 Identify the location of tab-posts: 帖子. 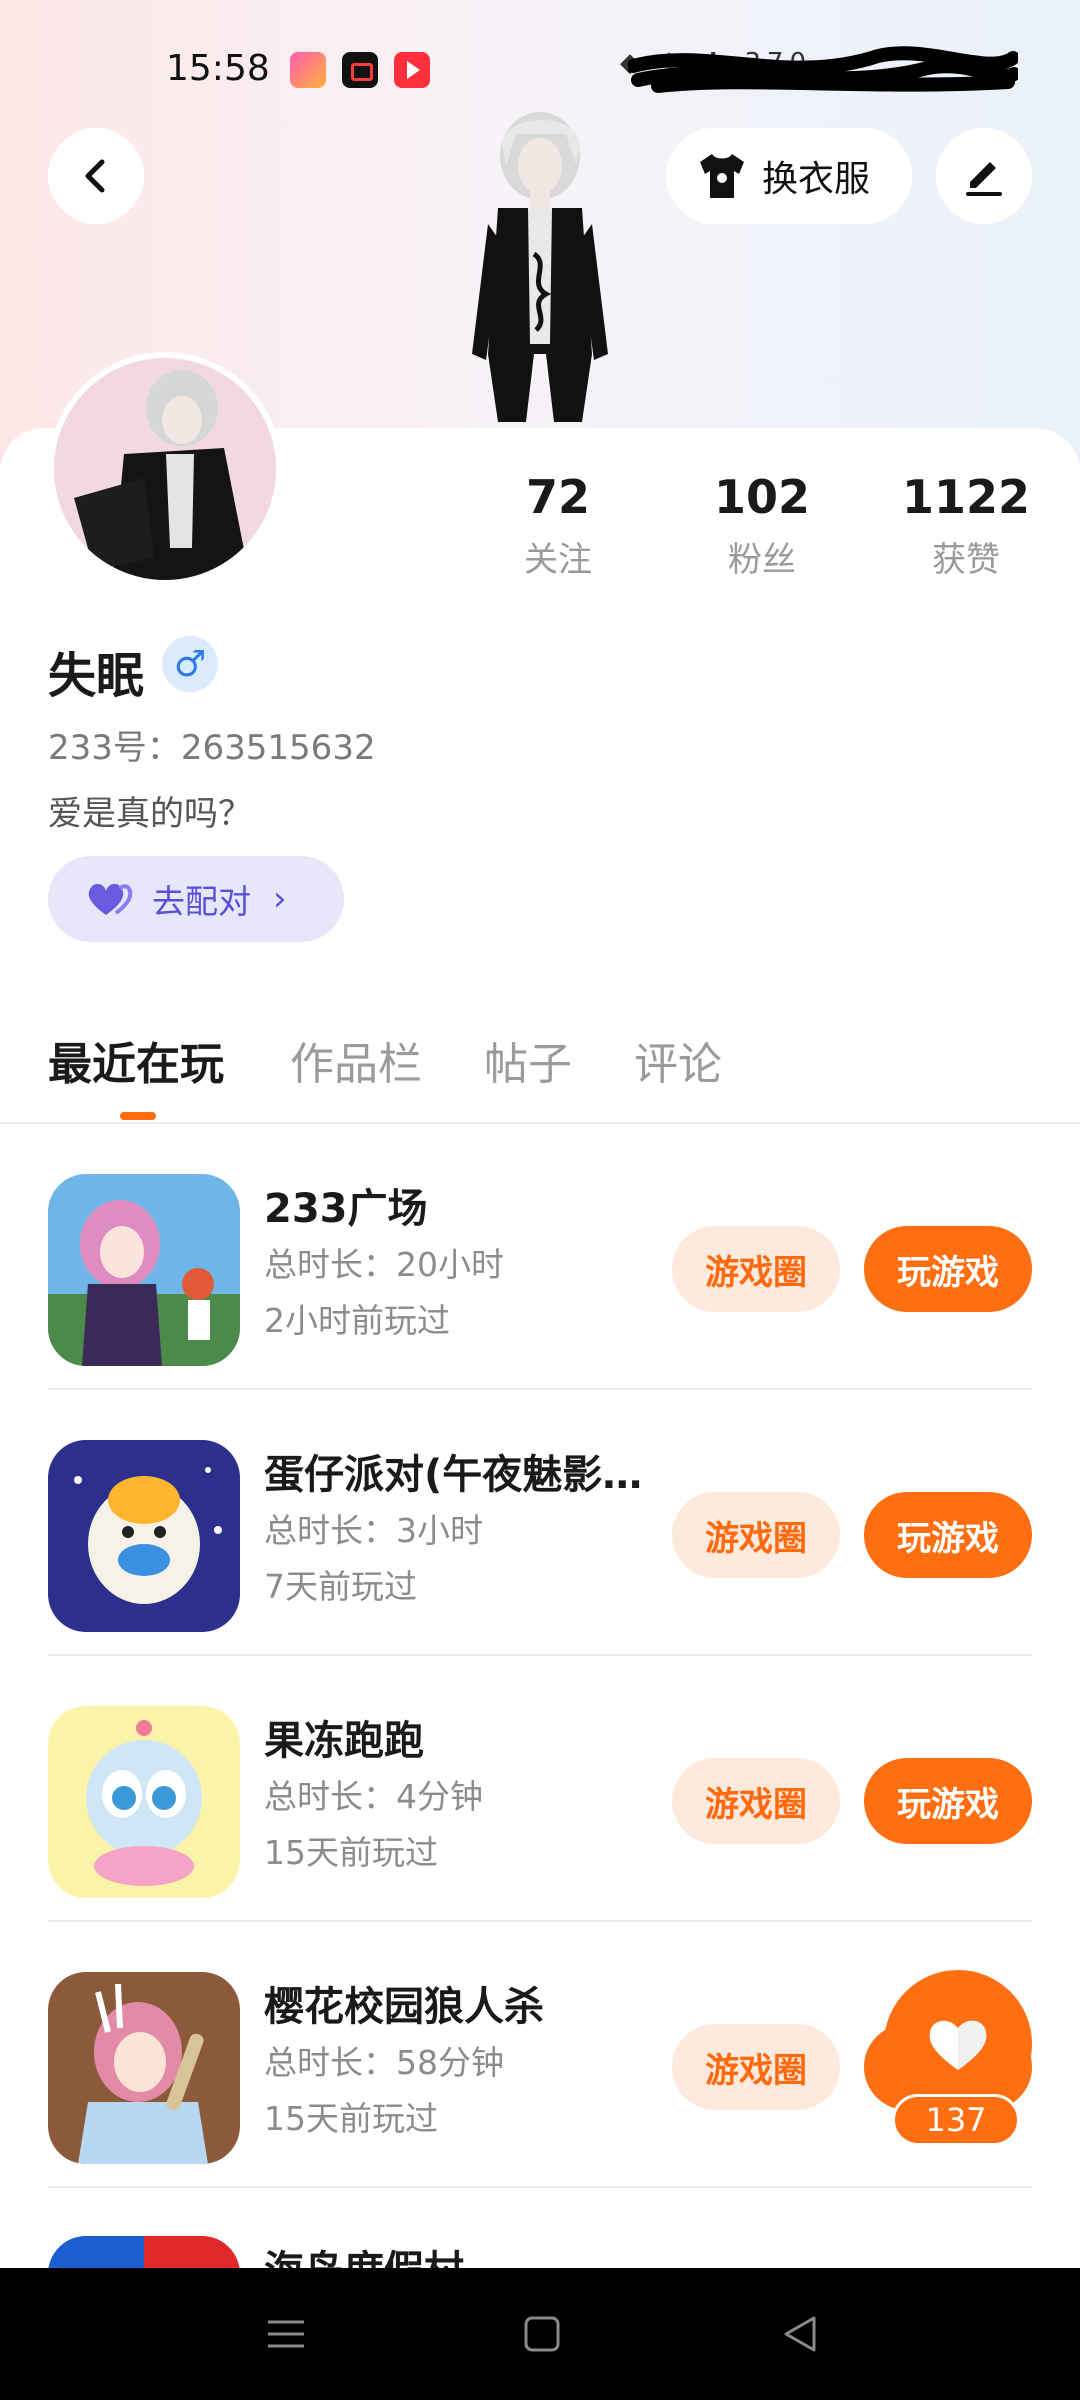
(528, 1060).